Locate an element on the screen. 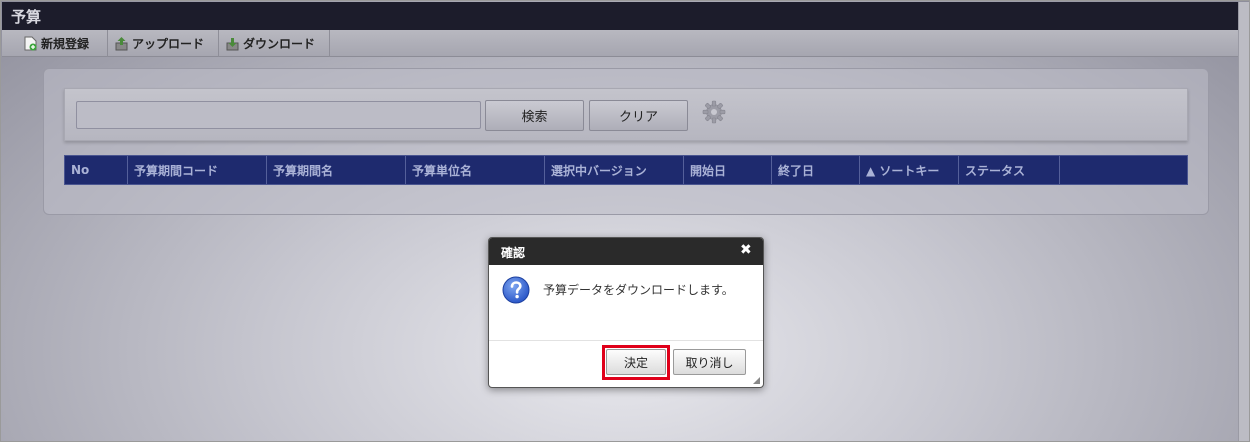 The image size is (1250, 442). search-input is located at coordinates (278, 115).